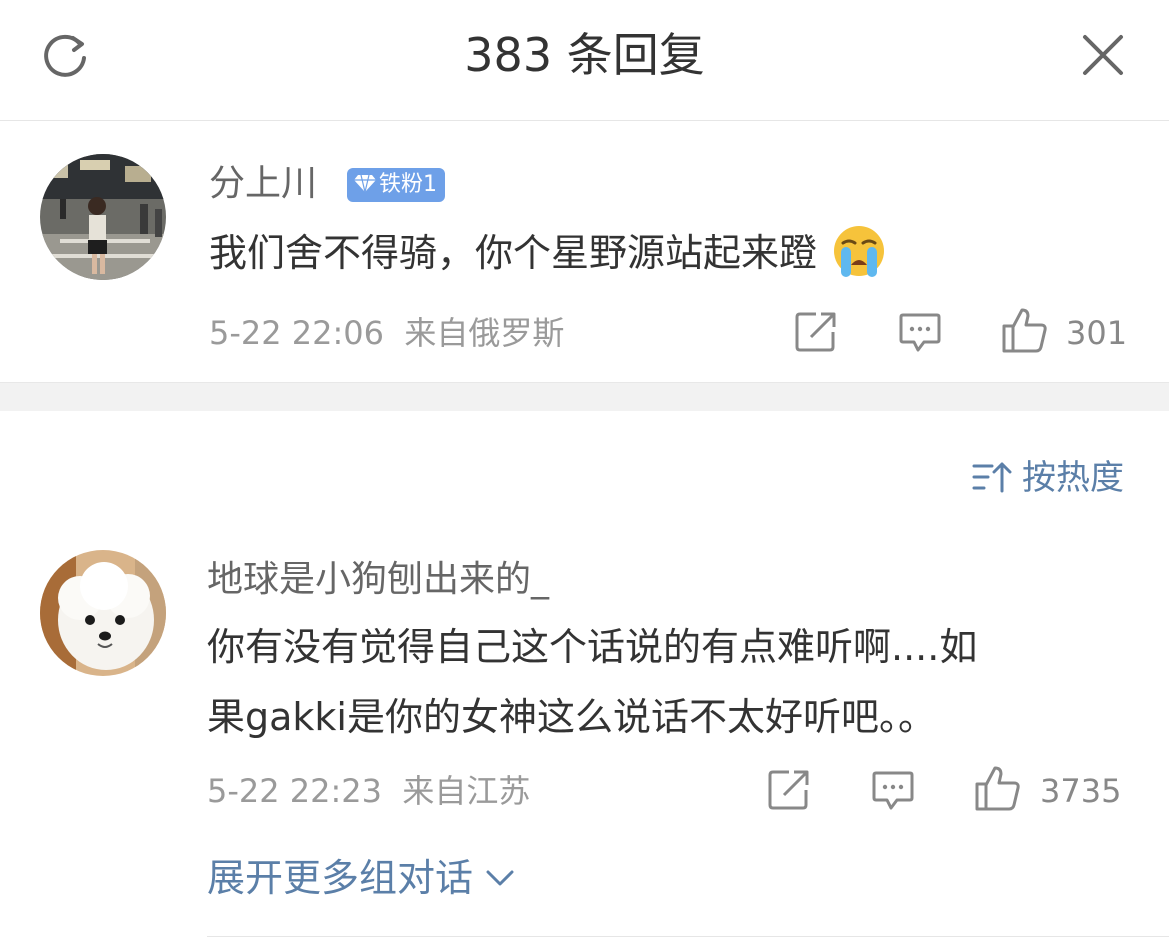 The width and height of the screenshot is (1169, 949). I want to click on crying-face-emoji, so click(859, 251).